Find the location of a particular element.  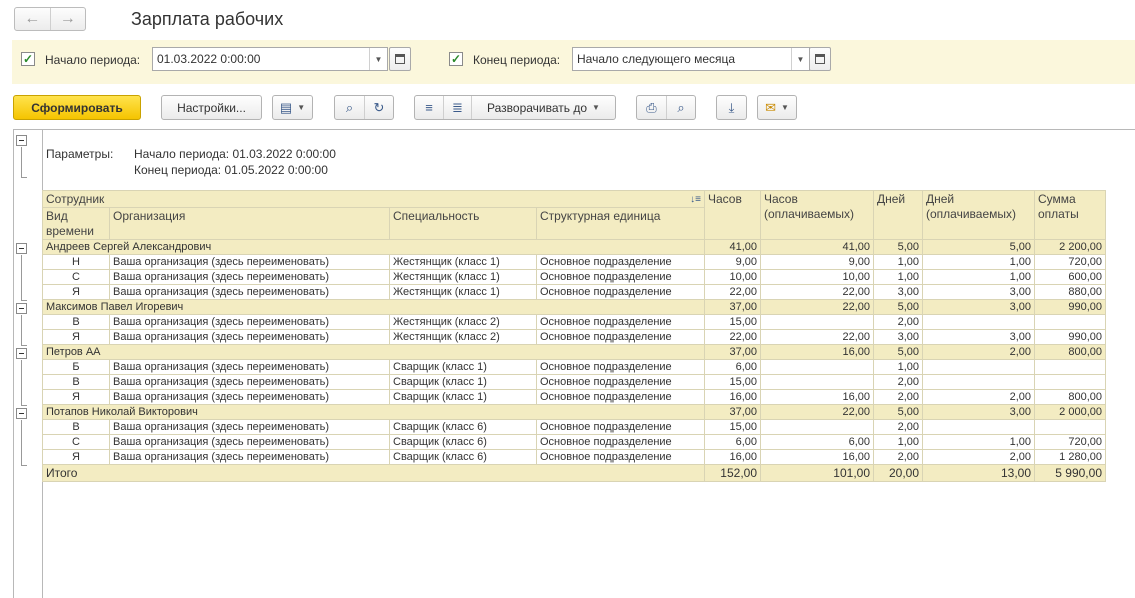

col-unit: Структурная единица is located at coordinates (620, 223).